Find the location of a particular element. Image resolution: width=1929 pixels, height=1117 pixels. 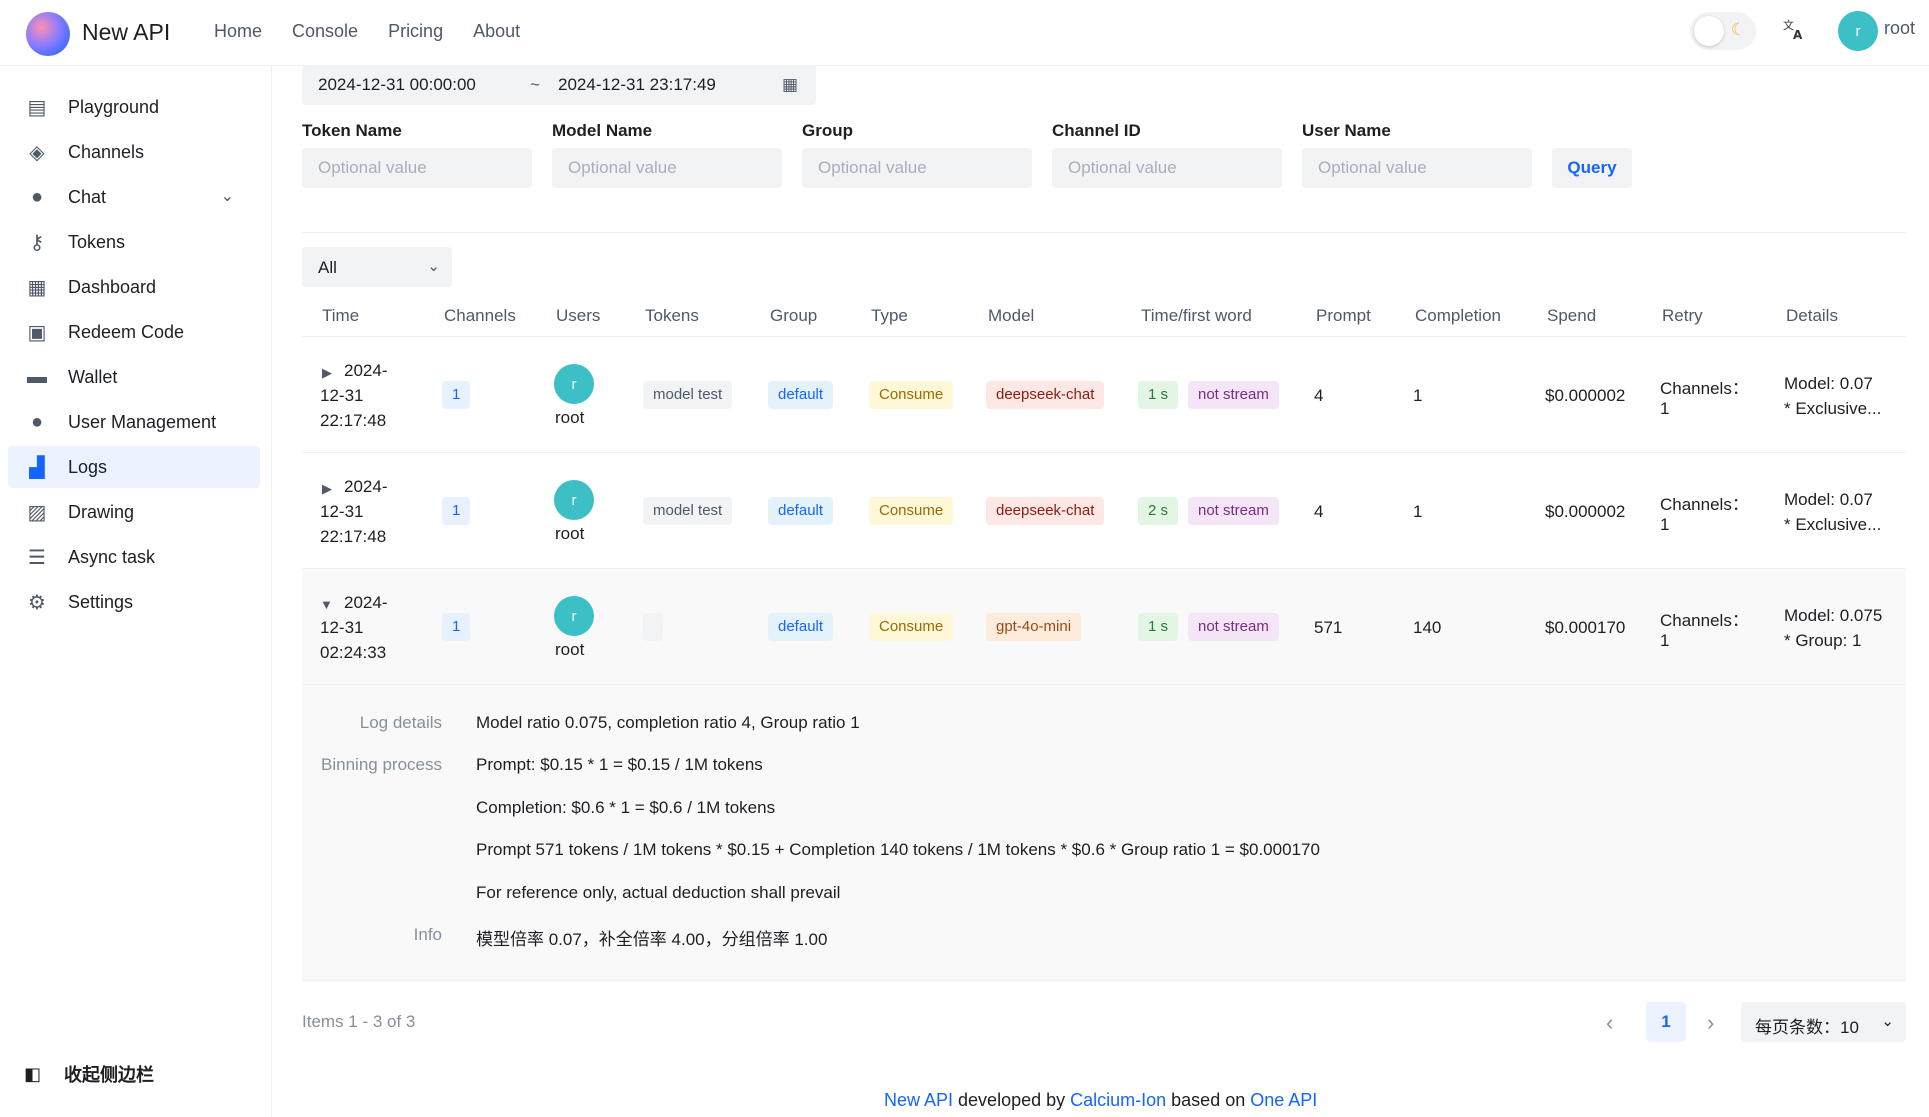

sidebar-item-chat: ● Chat ⌄ is located at coordinates (134, 197).